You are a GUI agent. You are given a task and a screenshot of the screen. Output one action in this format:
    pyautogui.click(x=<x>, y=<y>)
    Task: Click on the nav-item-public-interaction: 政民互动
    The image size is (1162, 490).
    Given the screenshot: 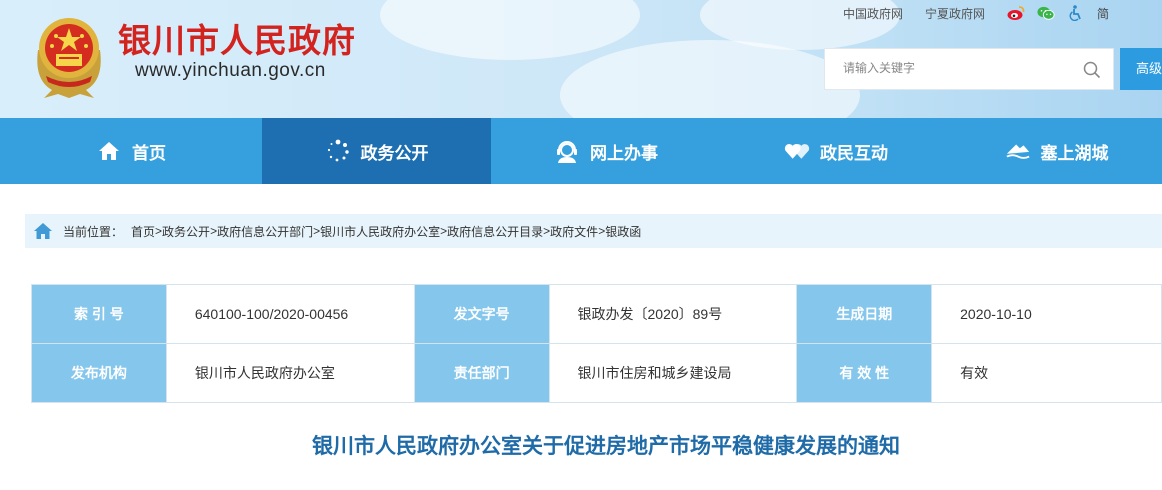 What is the action you would take?
    pyautogui.click(x=836, y=151)
    